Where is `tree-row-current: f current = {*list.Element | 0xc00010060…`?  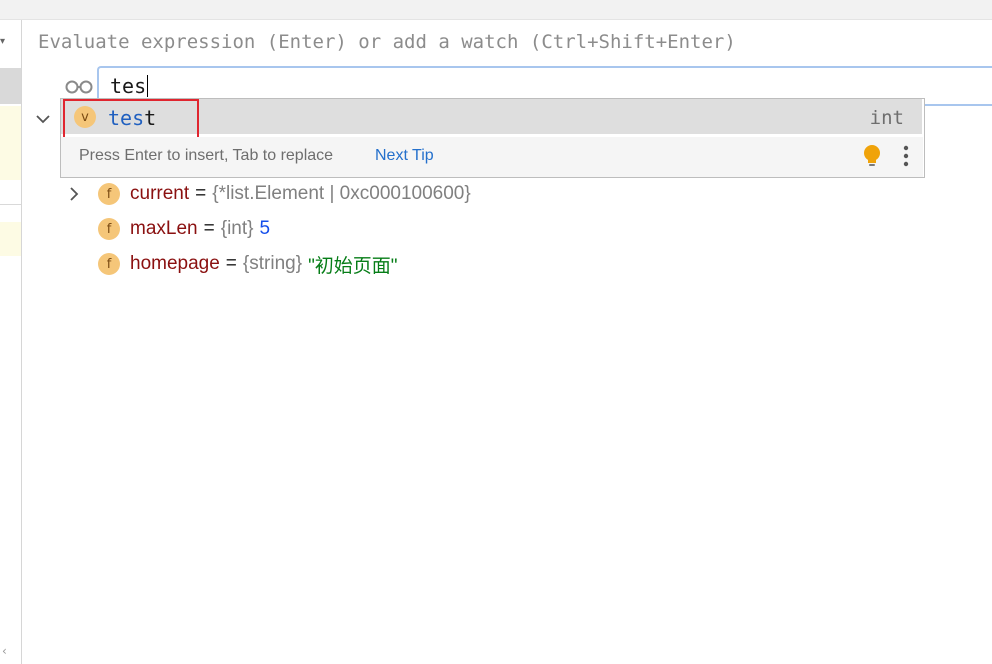 tree-row-current: f current = {*list.Element | 0xc00010060… is located at coordinates (267, 194).